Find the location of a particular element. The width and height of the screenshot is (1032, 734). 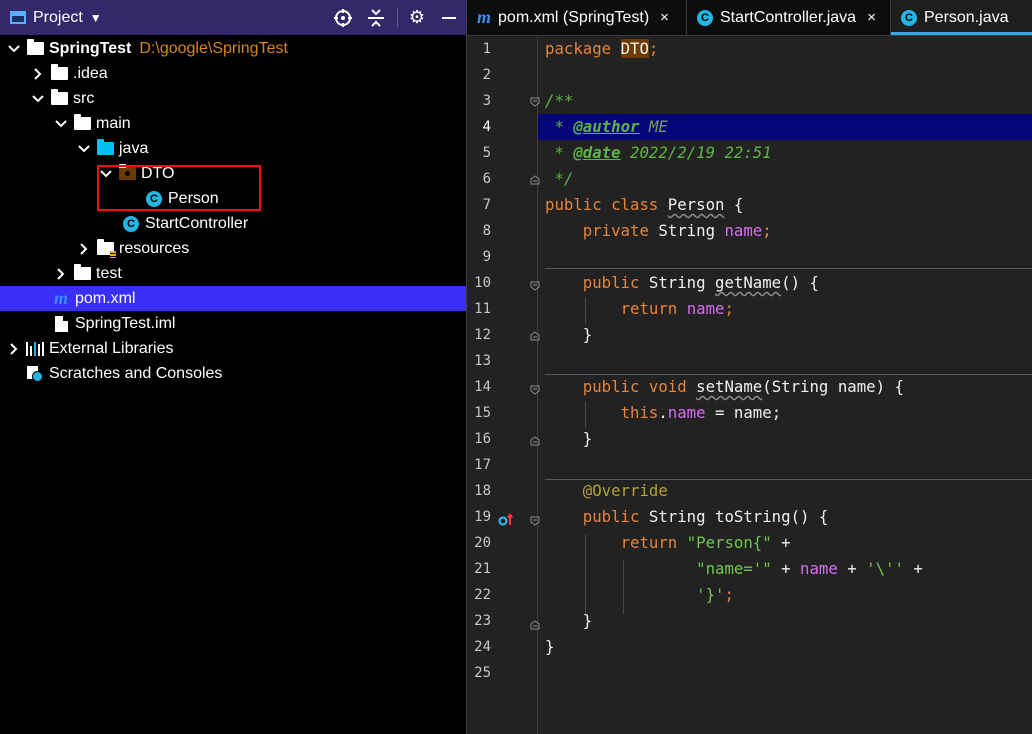

code-line-14: public void setName(String name) { is located at coordinates (743, 386).